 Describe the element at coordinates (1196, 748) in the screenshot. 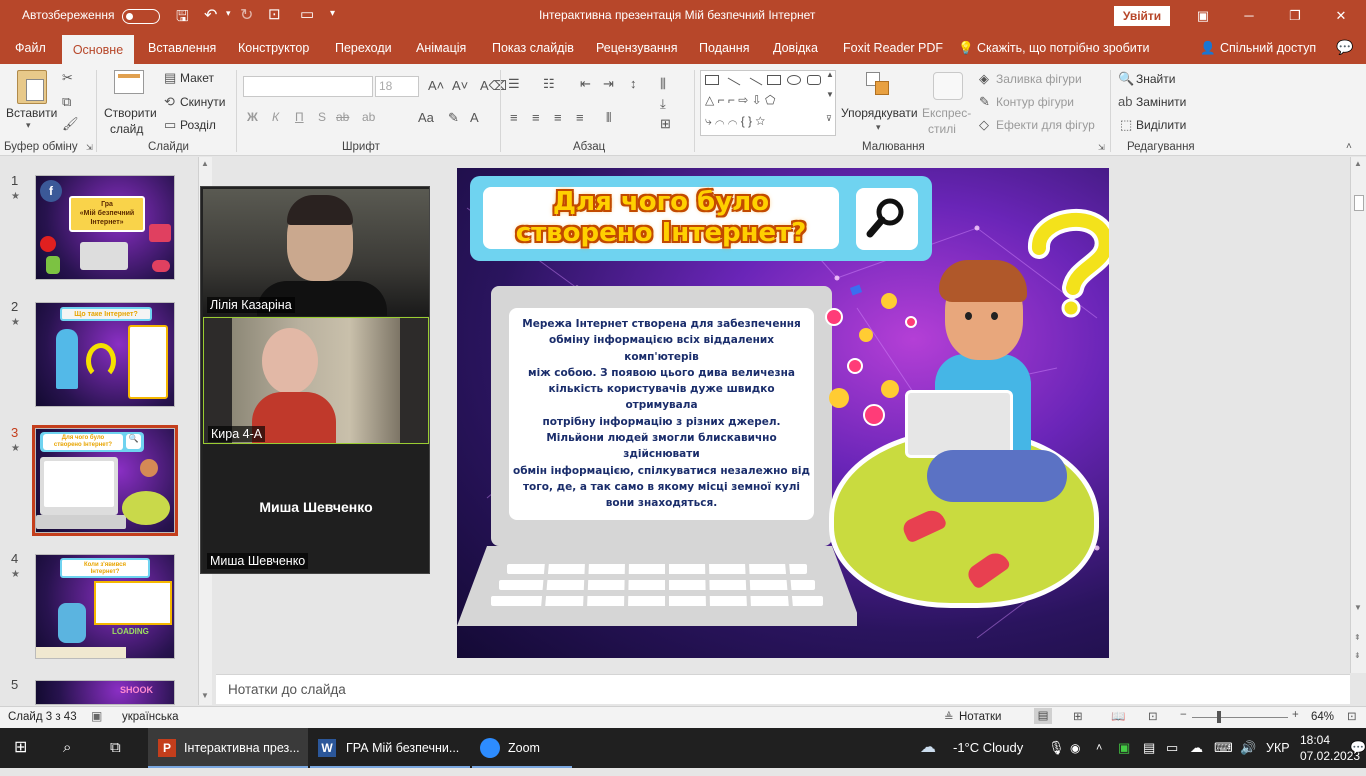

I see `onedrive-icon: ☁` at that location.